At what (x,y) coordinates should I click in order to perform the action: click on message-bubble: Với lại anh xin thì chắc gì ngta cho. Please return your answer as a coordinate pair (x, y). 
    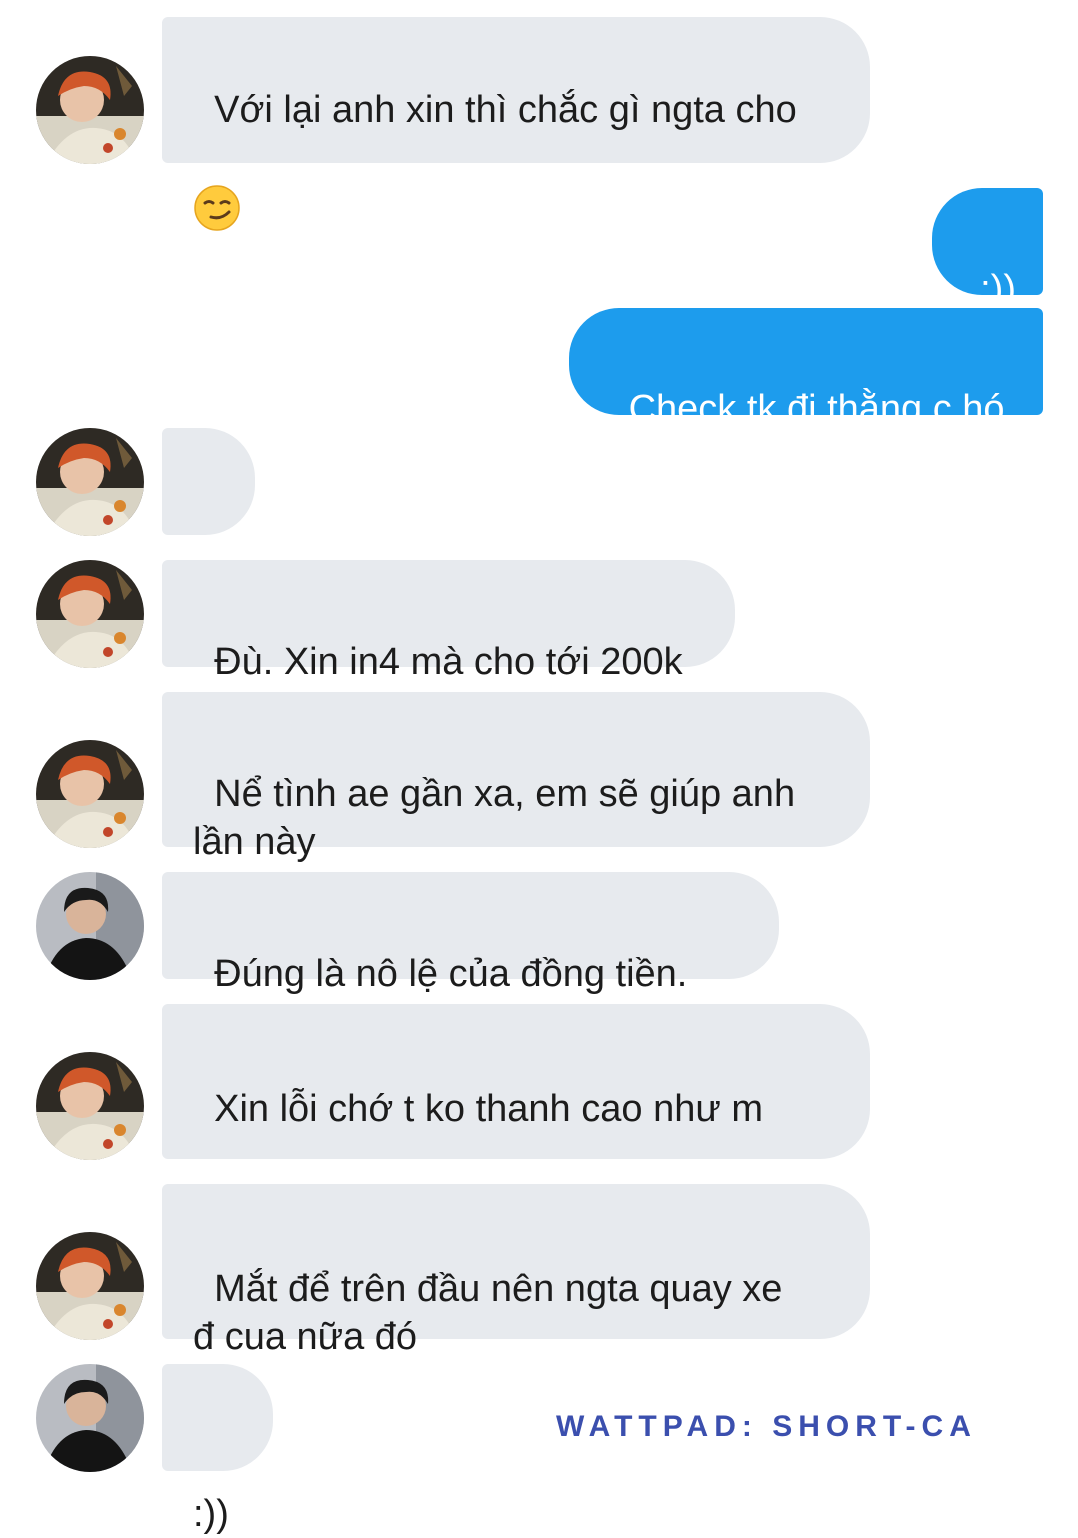
    Looking at the image, I should click on (516, 124).